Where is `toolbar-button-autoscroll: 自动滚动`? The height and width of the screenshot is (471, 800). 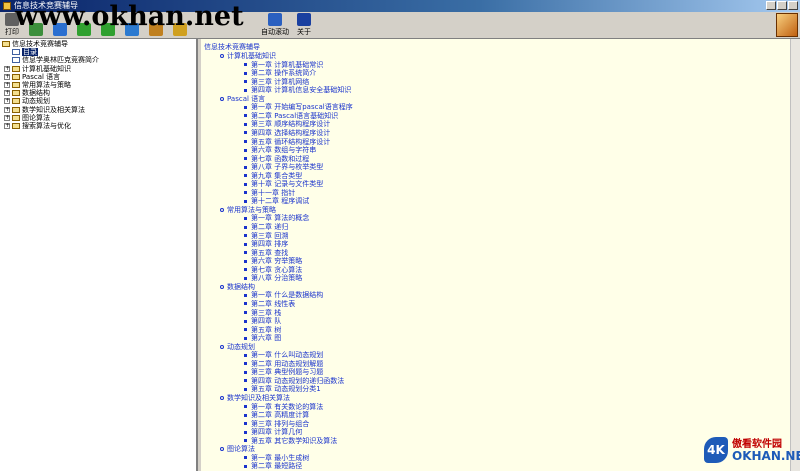
toolbar-button-autoscroll: 自动滚动 is located at coordinates (275, 25).